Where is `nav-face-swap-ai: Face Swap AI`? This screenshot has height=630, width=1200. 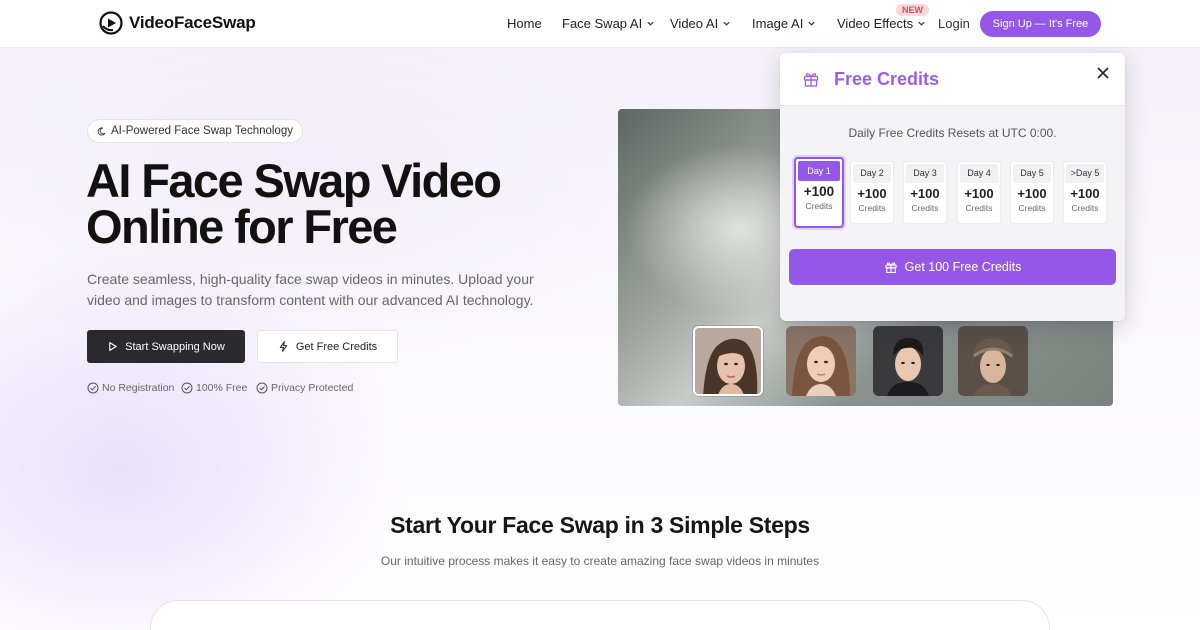 nav-face-swap-ai: Face Swap AI is located at coordinates (608, 23).